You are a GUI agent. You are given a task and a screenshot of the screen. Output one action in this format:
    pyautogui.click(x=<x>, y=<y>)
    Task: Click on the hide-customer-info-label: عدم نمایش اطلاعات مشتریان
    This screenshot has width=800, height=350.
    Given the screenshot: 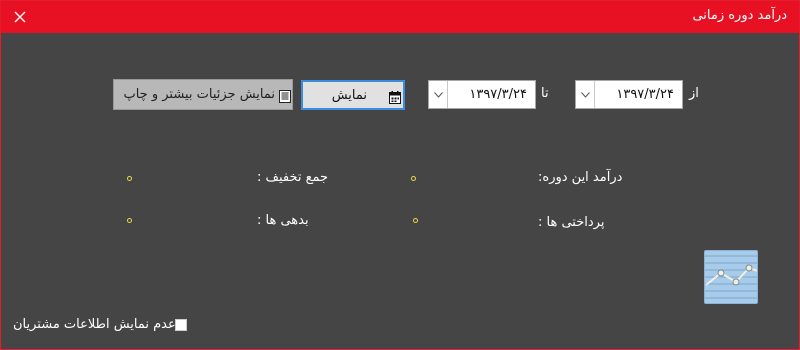 What is the action you would take?
    pyautogui.click(x=94, y=324)
    